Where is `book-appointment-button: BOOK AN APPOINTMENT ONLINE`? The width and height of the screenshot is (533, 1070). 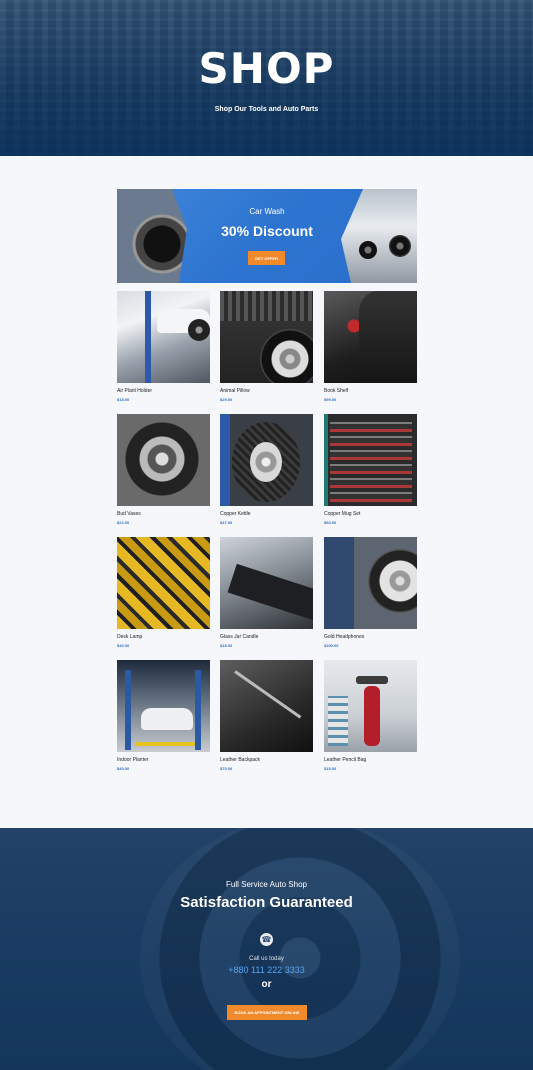
book-appointment-button: BOOK AN APPOINTMENT ONLINE is located at coordinates (267, 1012).